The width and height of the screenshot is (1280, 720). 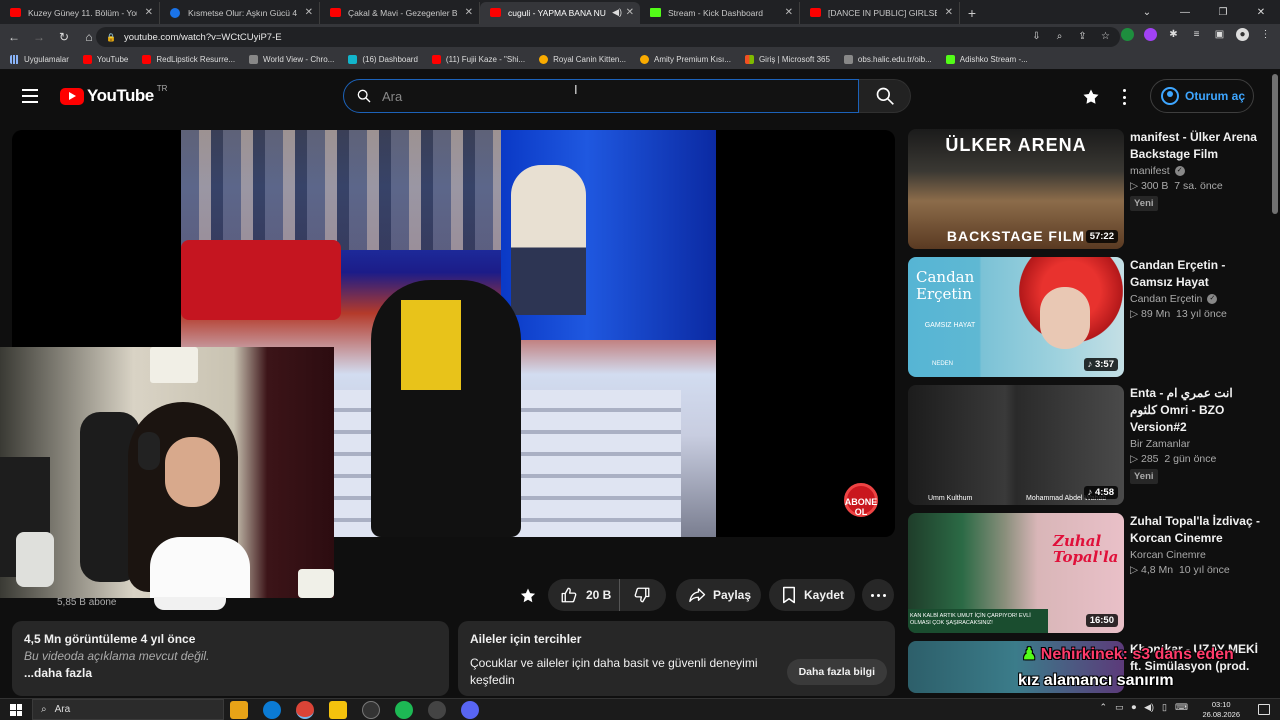 What do you see at coordinates (16, 710) in the screenshot?
I see `windows-start-icon` at bounding box center [16, 710].